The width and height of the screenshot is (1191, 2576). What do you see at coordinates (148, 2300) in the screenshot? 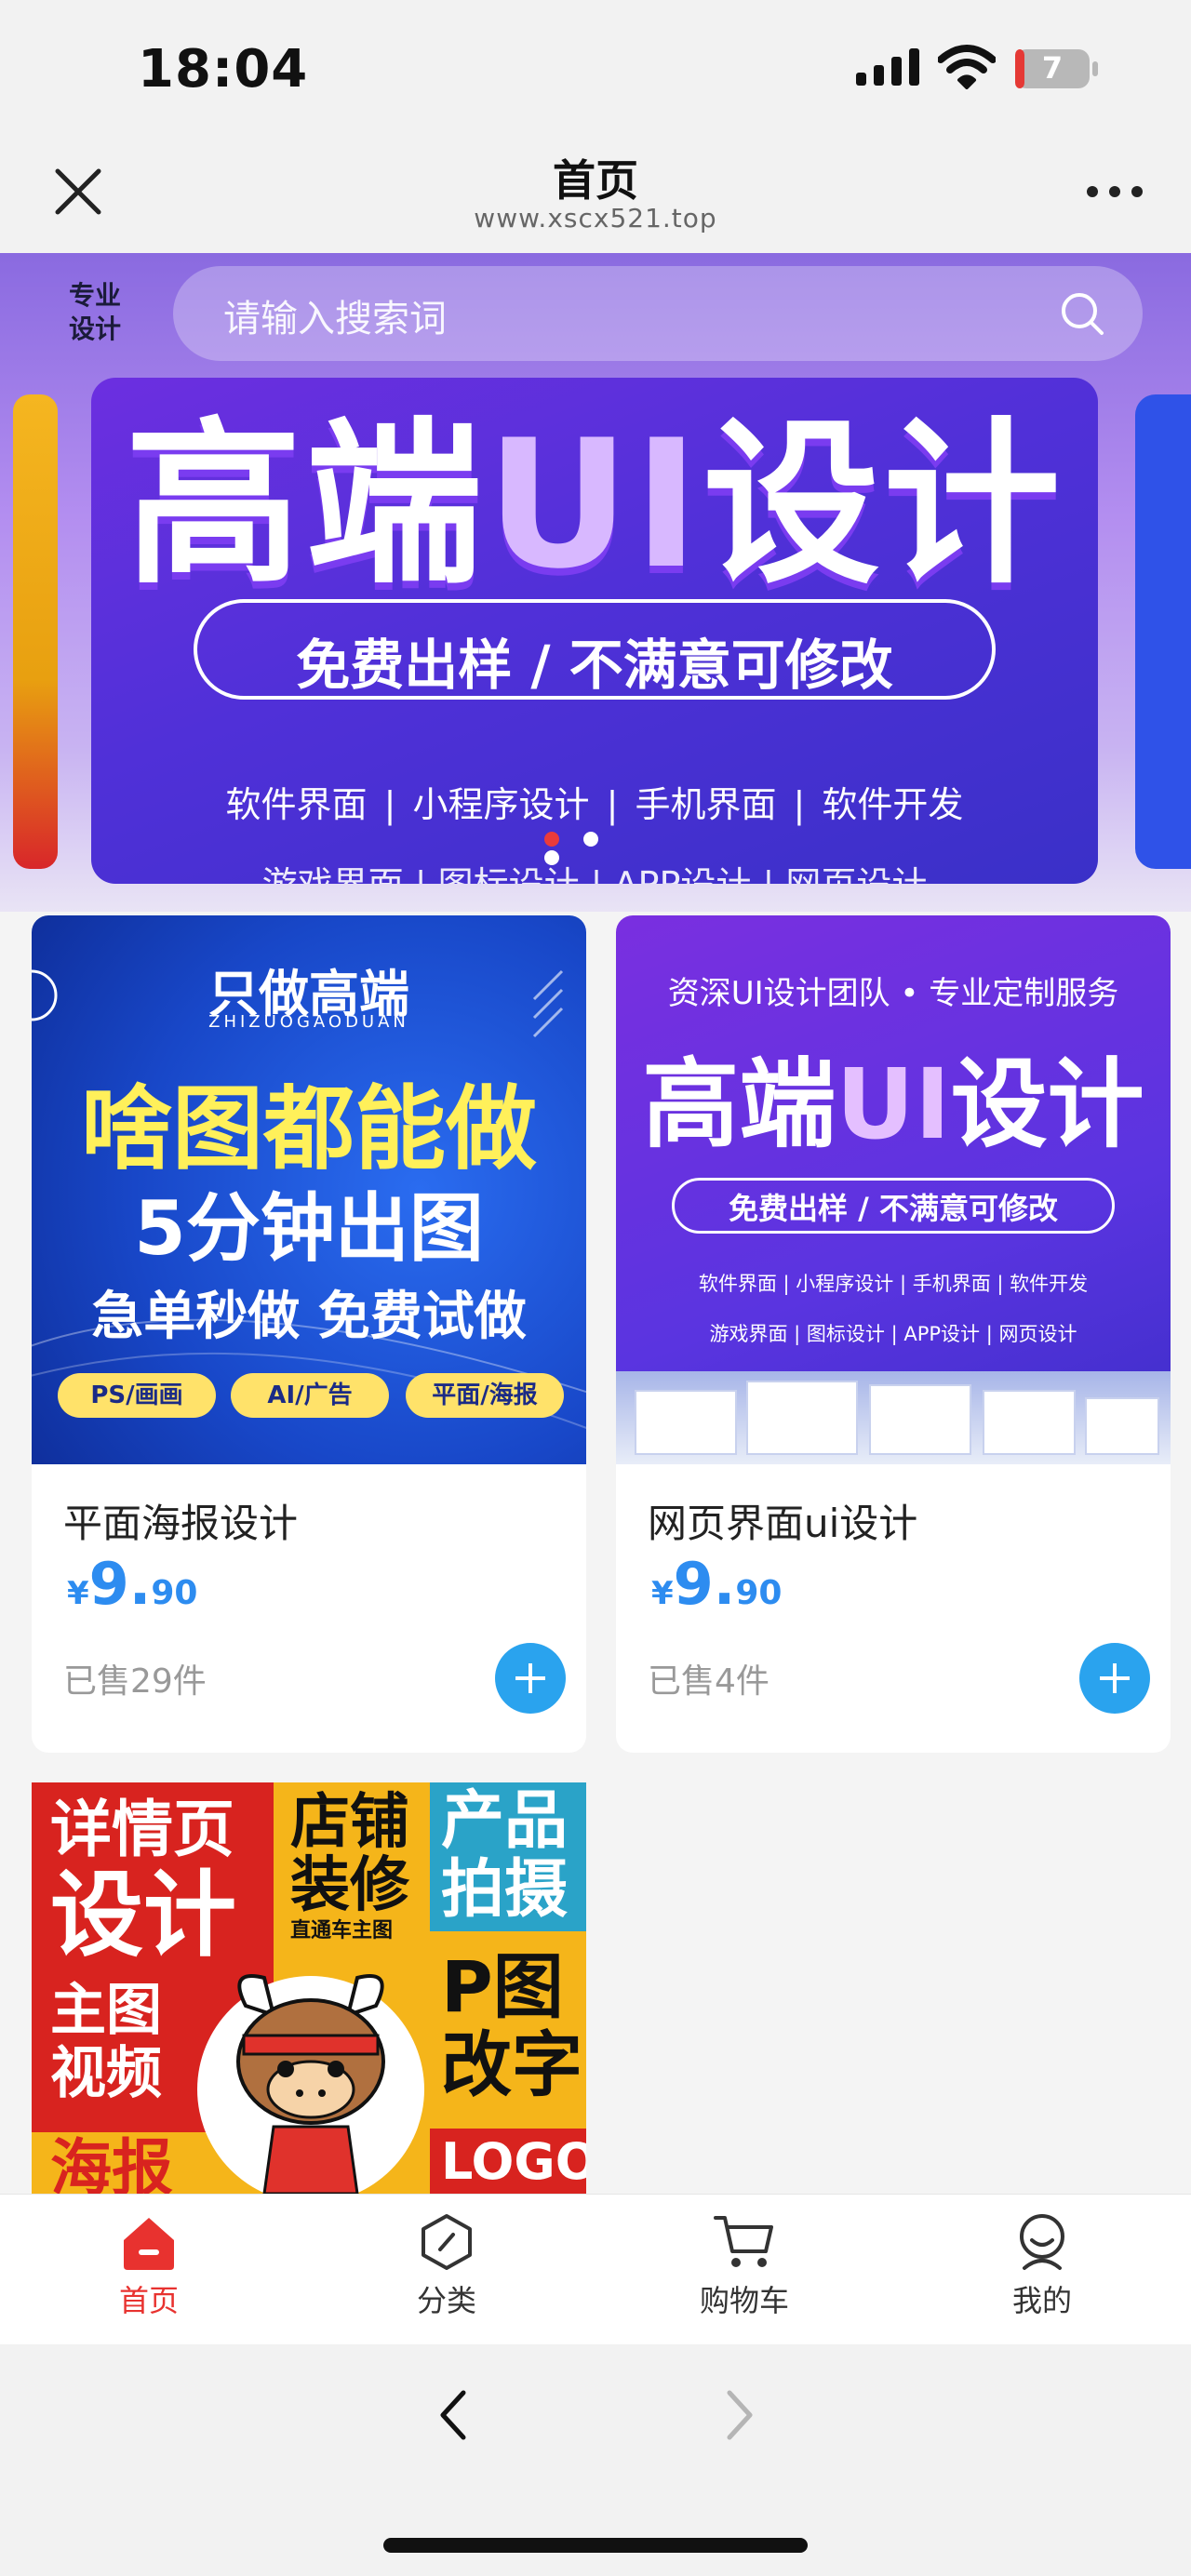
I see `tab-label: 首页` at bounding box center [148, 2300].